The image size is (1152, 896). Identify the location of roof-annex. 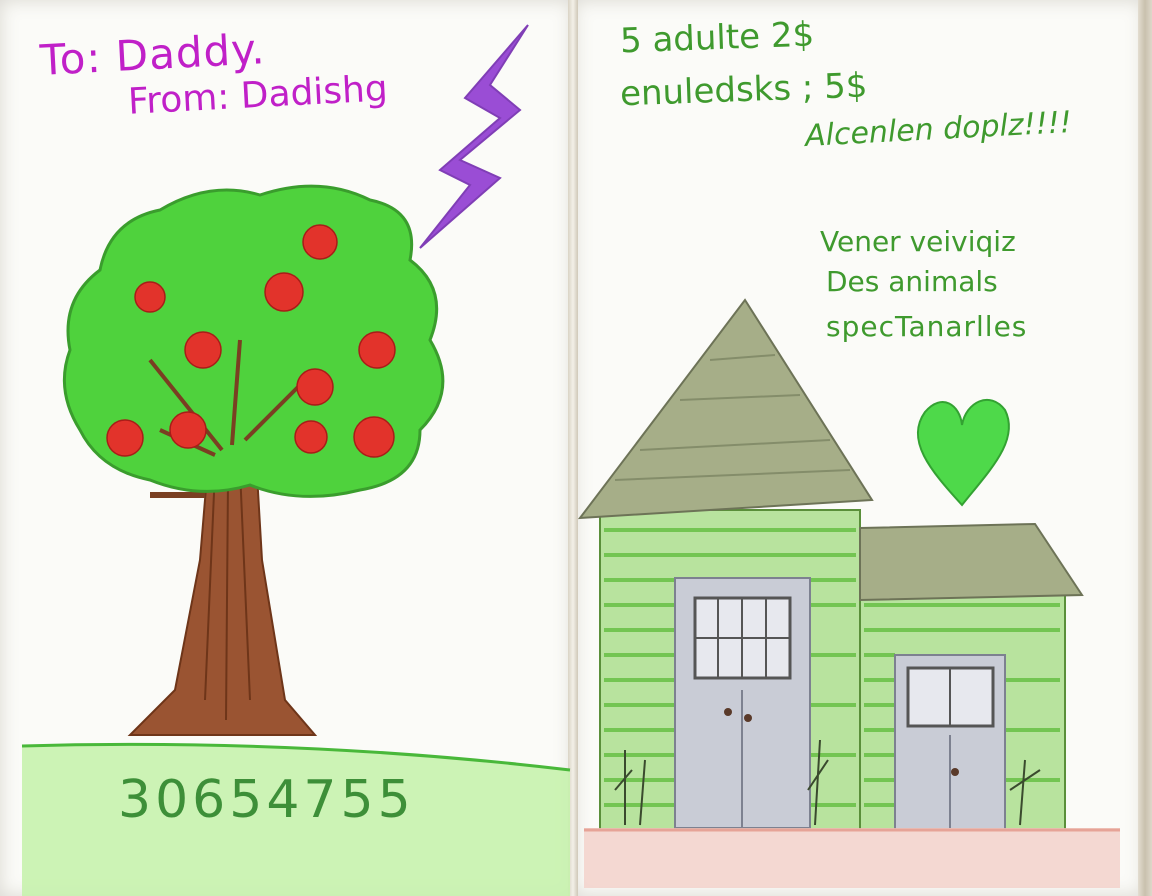
(971, 562).